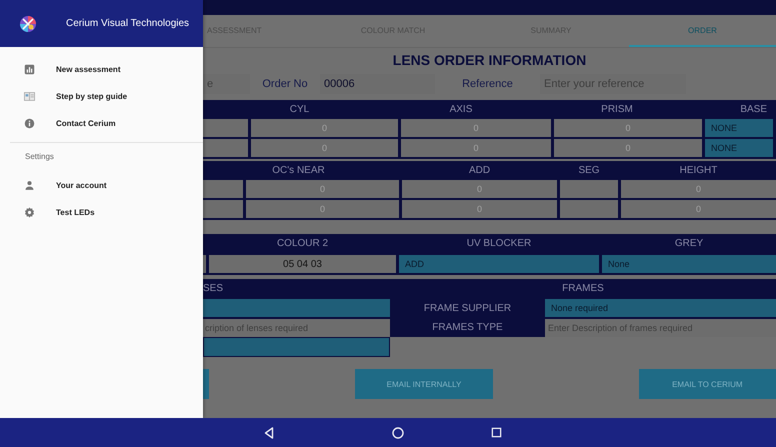 The image size is (776, 447). What do you see at coordinates (285, 84) in the screenshot?
I see `field-label: Order No` at bounding box center [285, 84].